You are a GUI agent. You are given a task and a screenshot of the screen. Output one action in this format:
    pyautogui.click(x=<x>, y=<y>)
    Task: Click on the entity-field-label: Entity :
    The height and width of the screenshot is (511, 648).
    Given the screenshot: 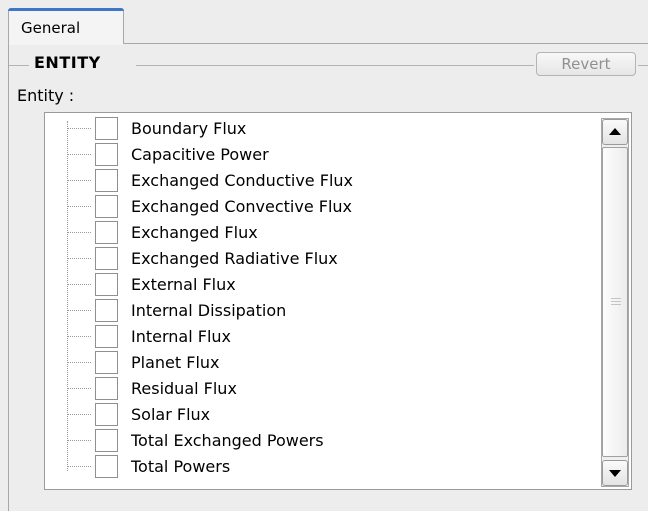 What is the action you would take?
    pyautogui.click(x=46, y=95)
    